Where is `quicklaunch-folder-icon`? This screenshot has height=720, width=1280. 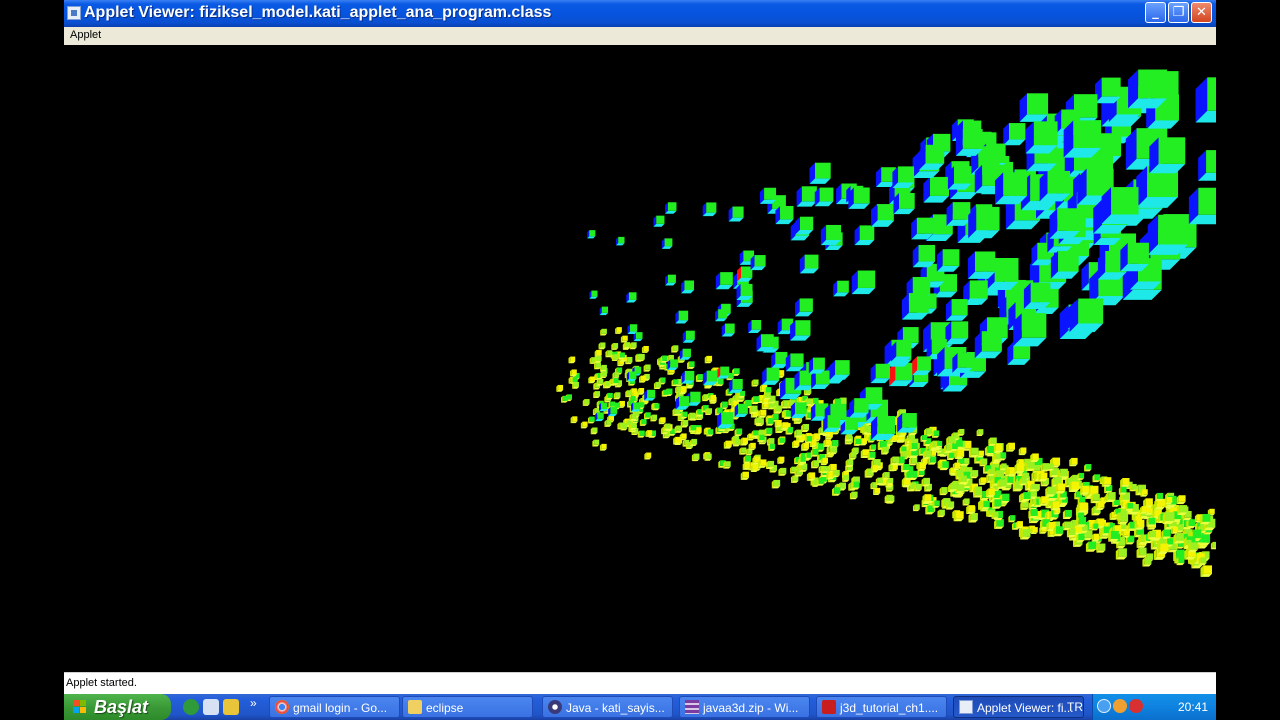 quicklaunch-folder-icon is located at coordinates (231, 707).